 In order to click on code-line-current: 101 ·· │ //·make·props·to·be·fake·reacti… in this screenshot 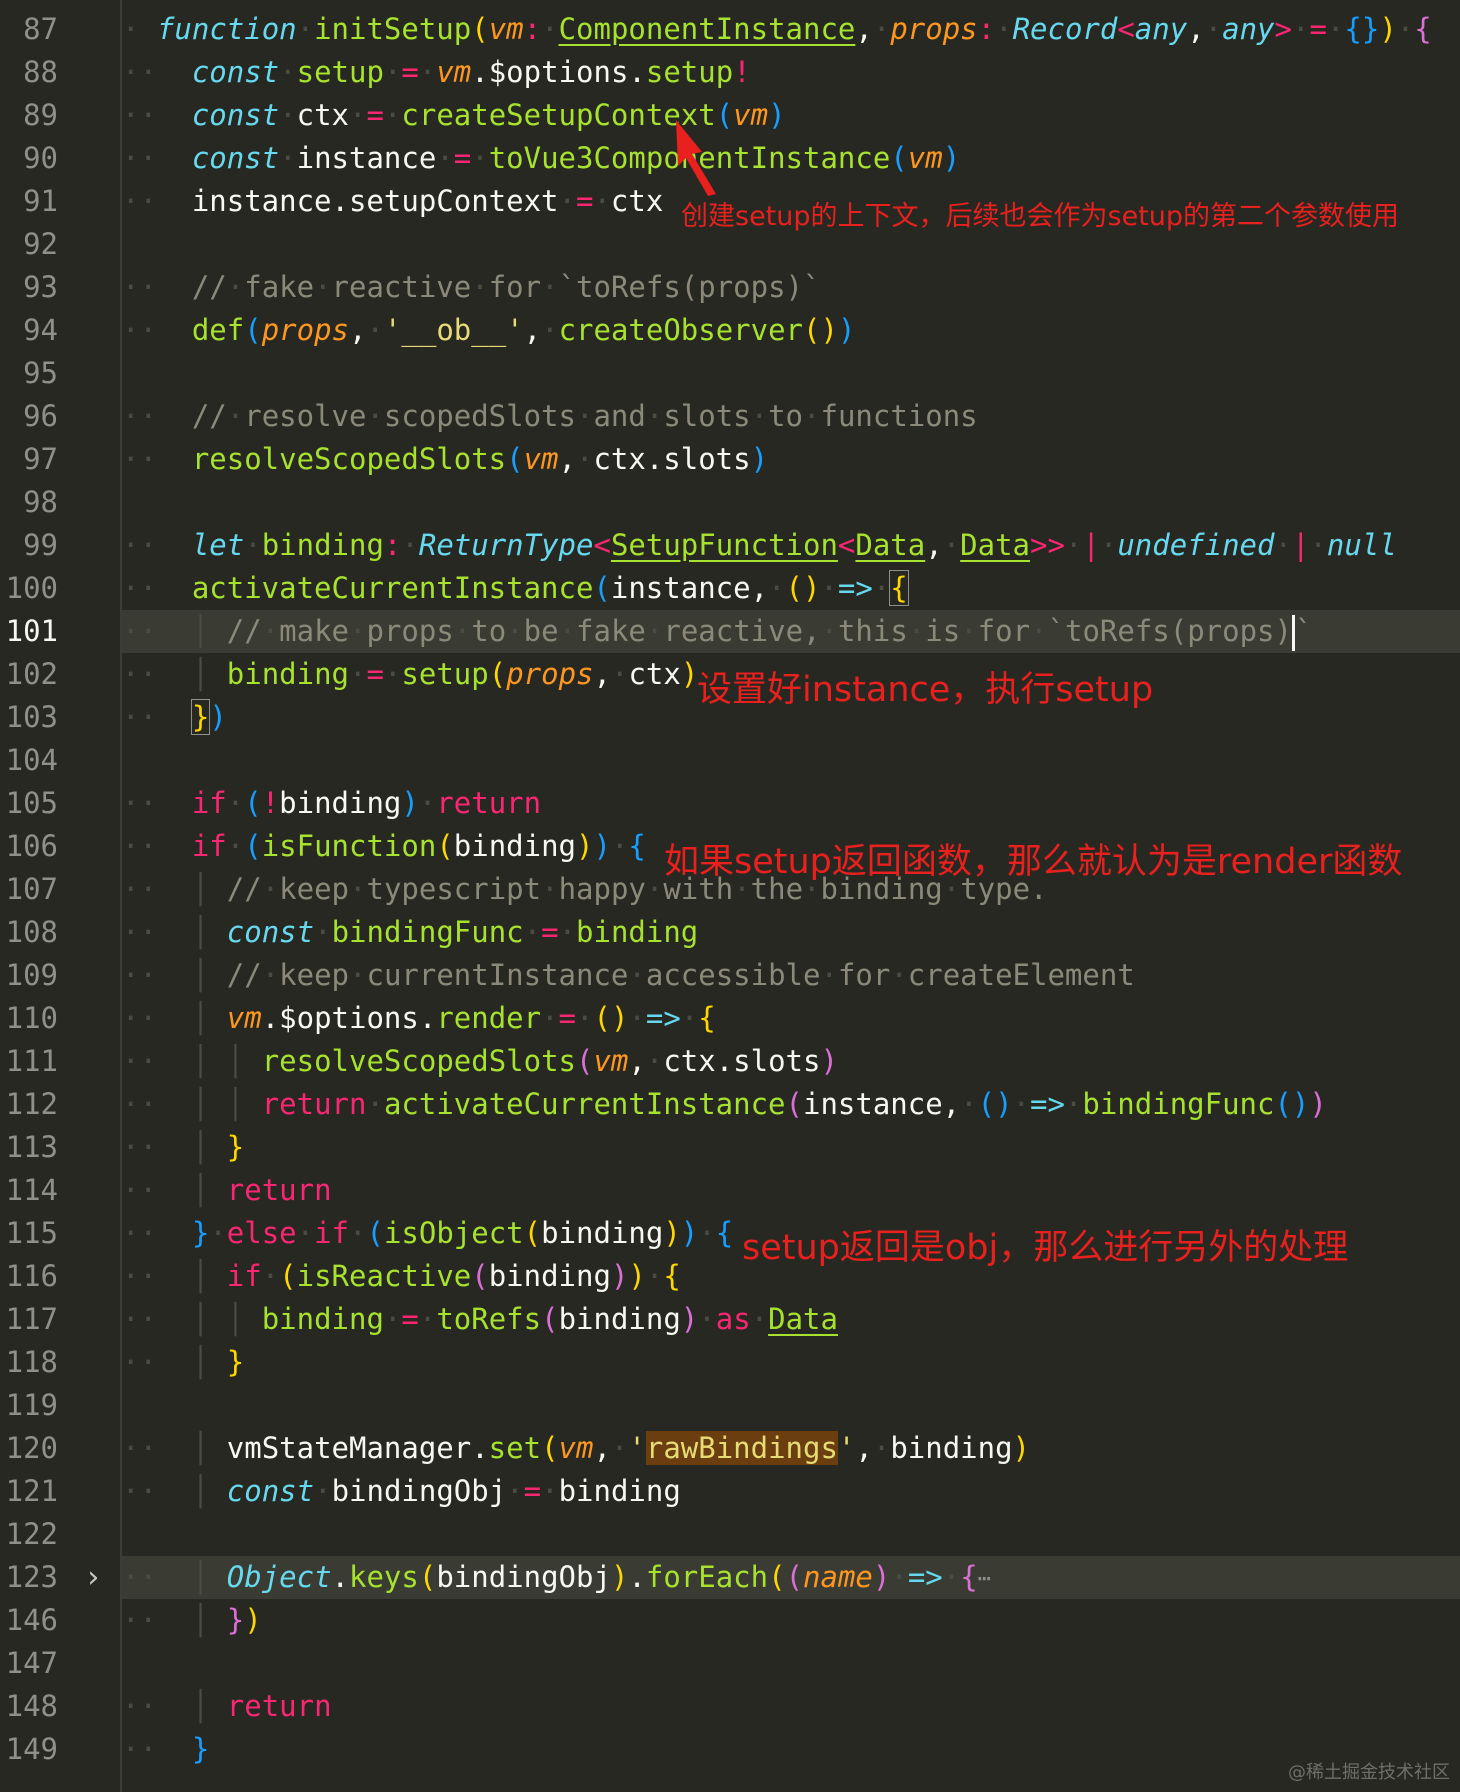, I will do `click(730, 631)`.